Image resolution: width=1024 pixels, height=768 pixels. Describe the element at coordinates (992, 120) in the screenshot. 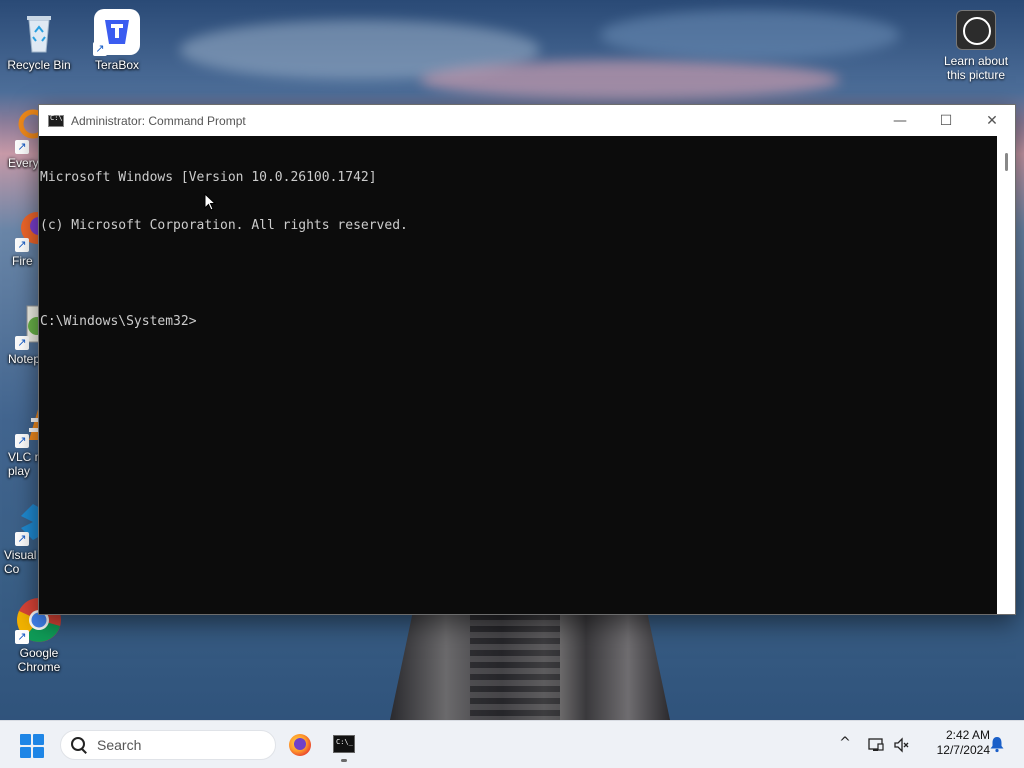

I see `close-button: ✕` at that location.